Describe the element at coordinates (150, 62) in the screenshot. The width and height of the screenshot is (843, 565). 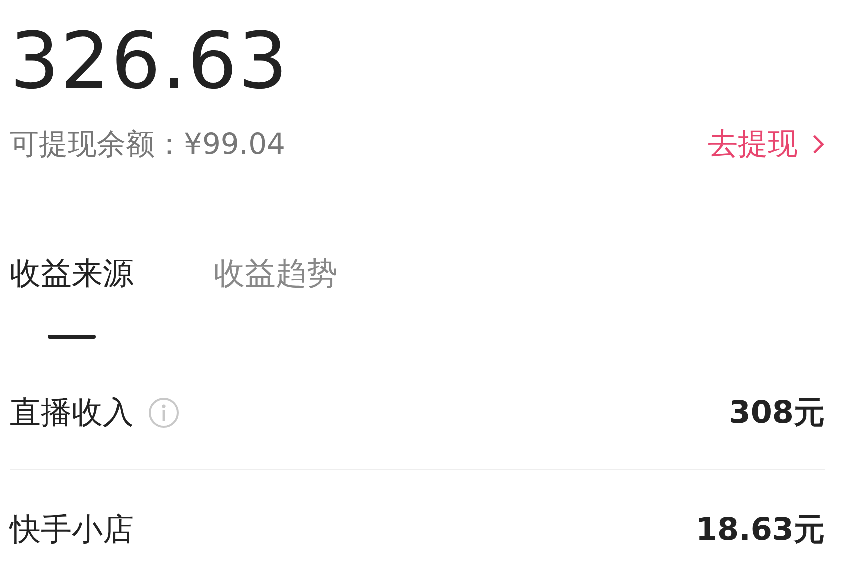
I see `total-amount: 326.63` at that location.